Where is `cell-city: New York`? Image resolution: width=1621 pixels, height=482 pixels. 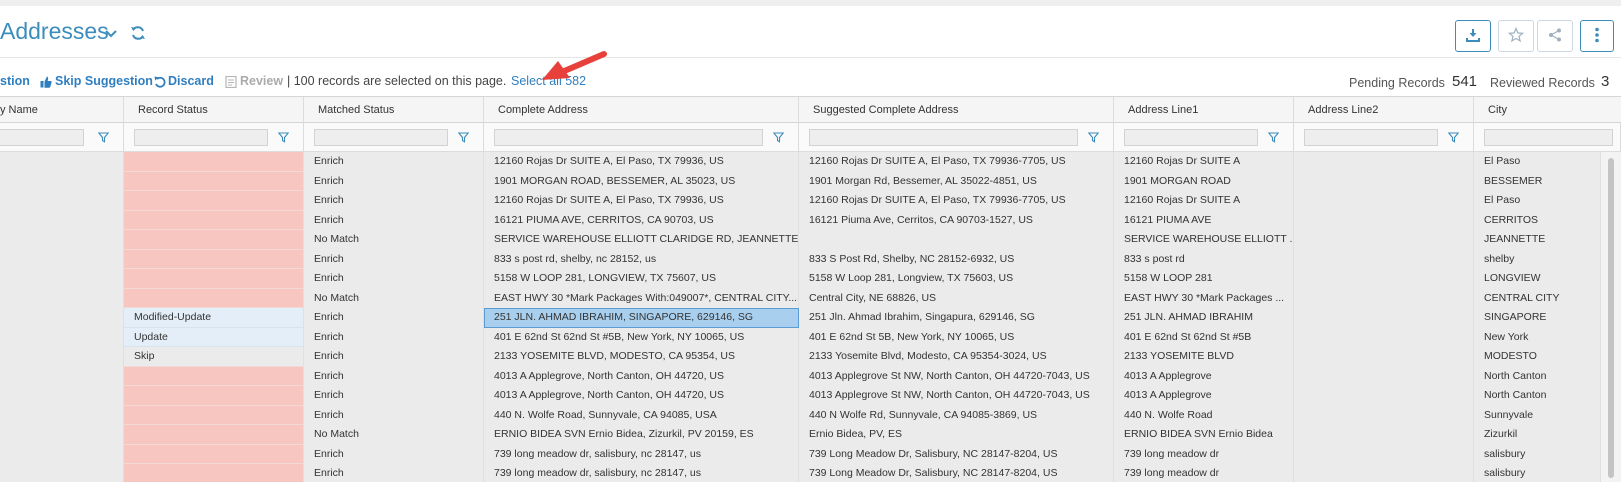 cell-city: New York is located at coordinates (1537, 338).